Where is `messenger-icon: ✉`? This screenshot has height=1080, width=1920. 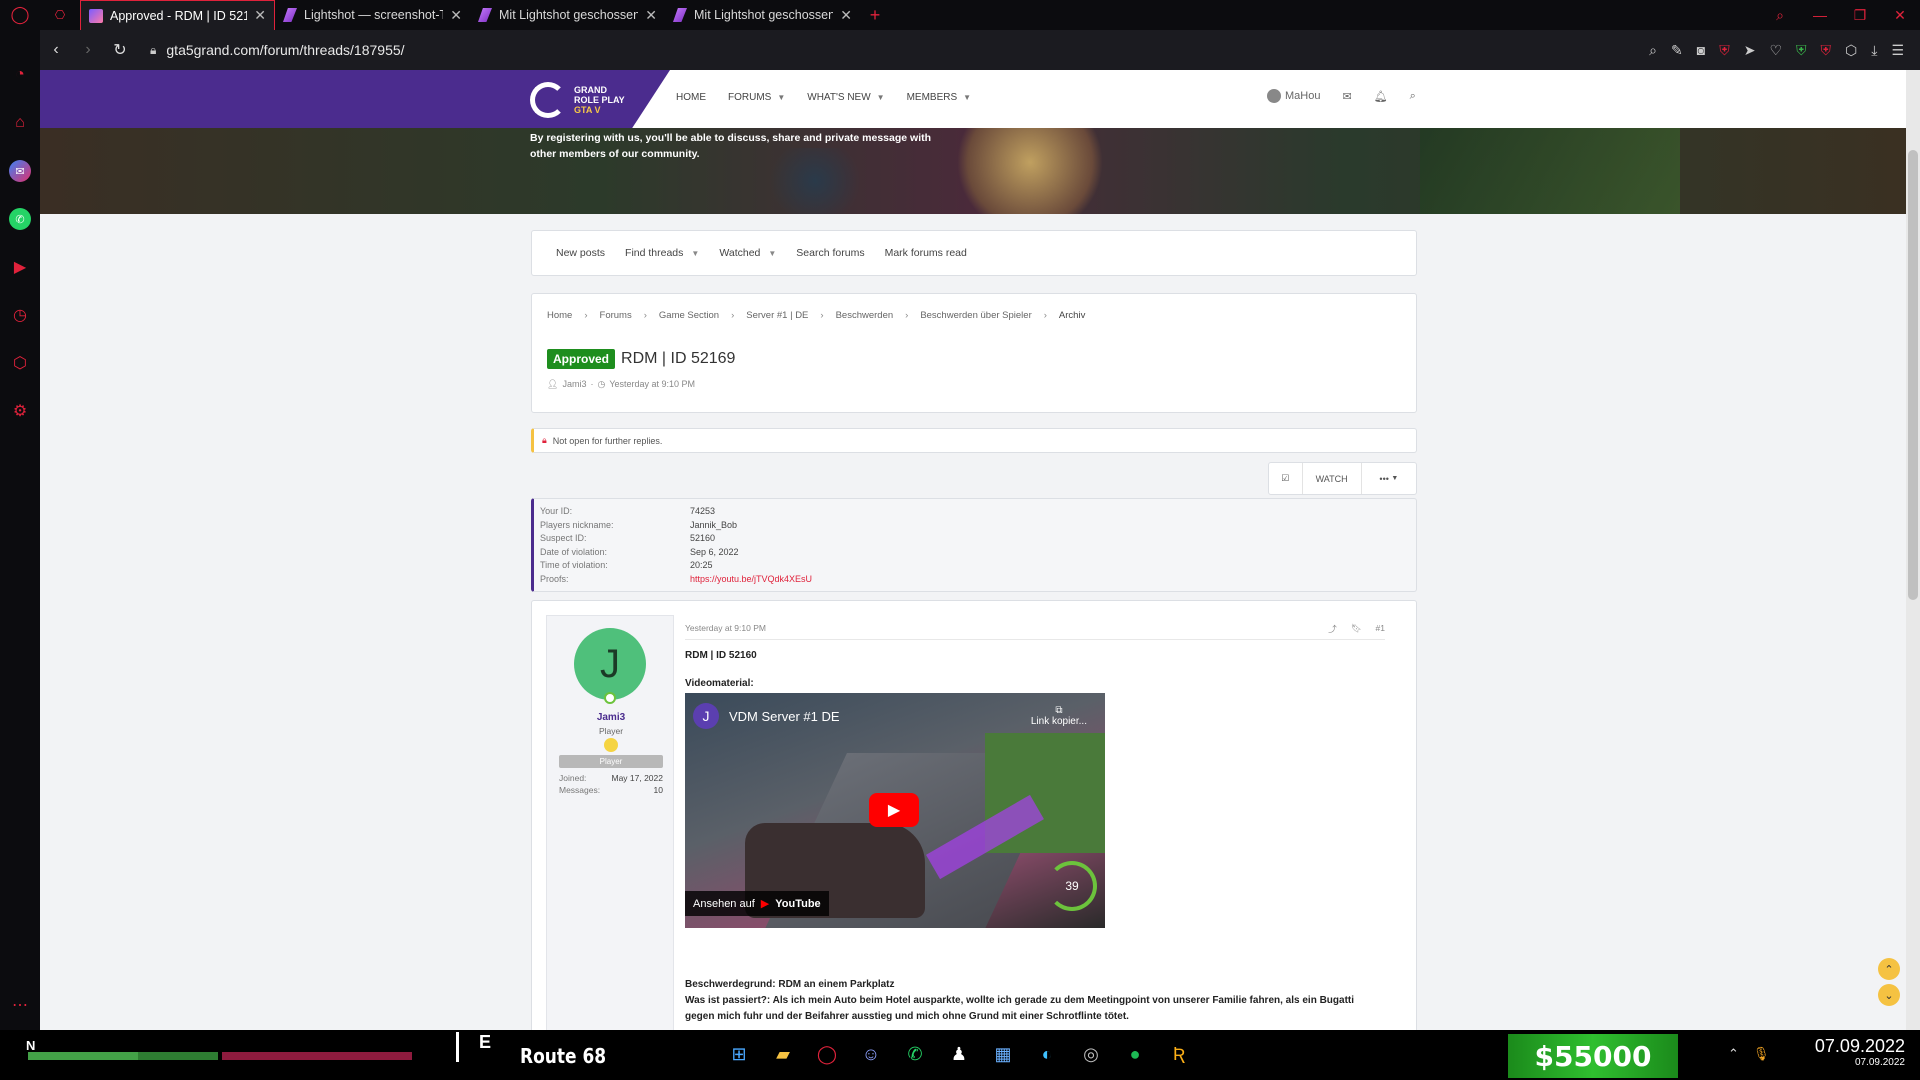
messenger-icon: ✉ is located at coordinates (20, 171).